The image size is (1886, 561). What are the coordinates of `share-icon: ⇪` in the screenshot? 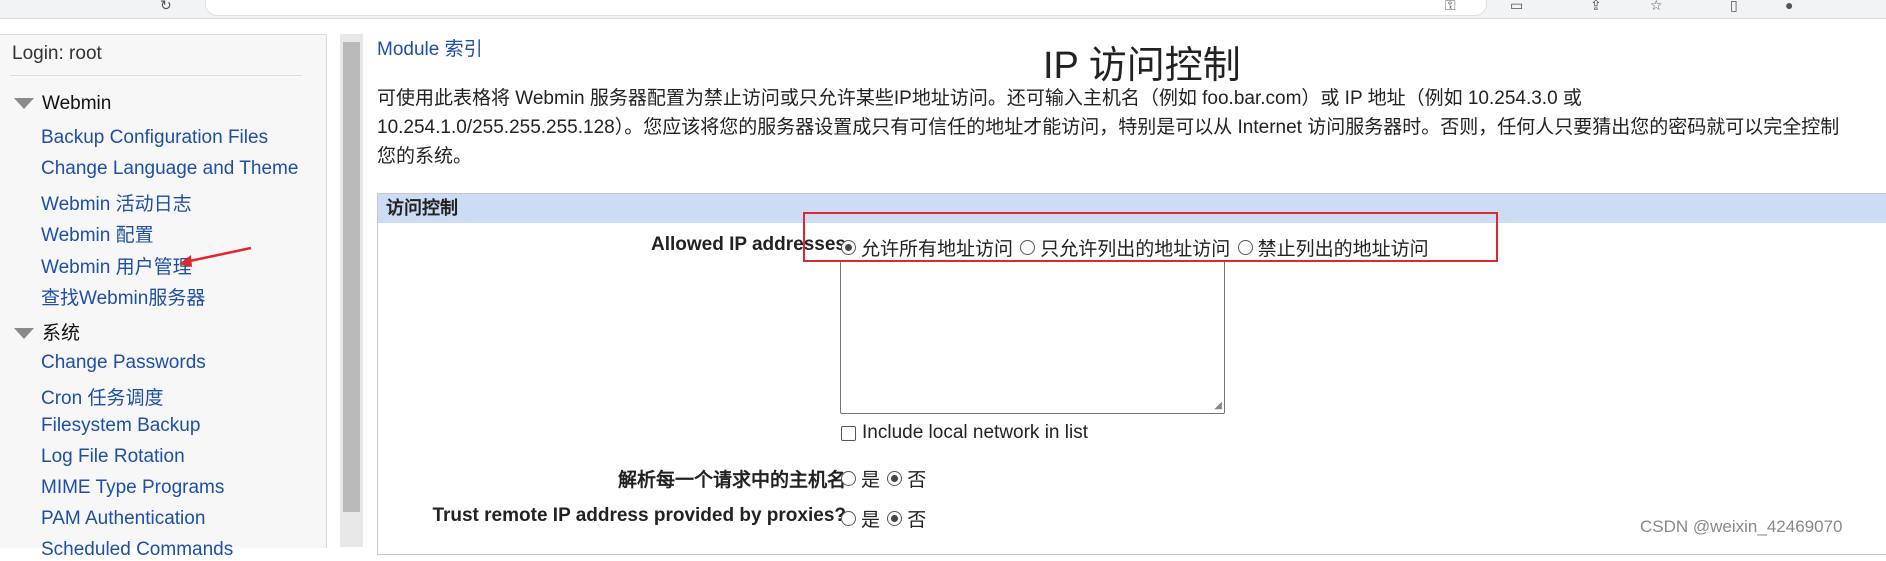 It's located at (1596, 7).